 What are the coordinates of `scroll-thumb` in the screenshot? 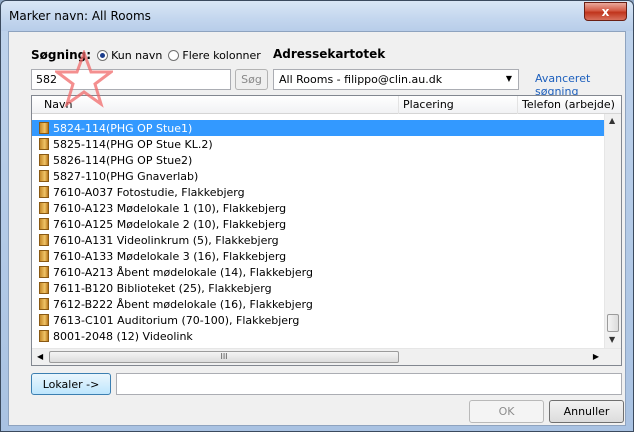 It's located at (613, 323).